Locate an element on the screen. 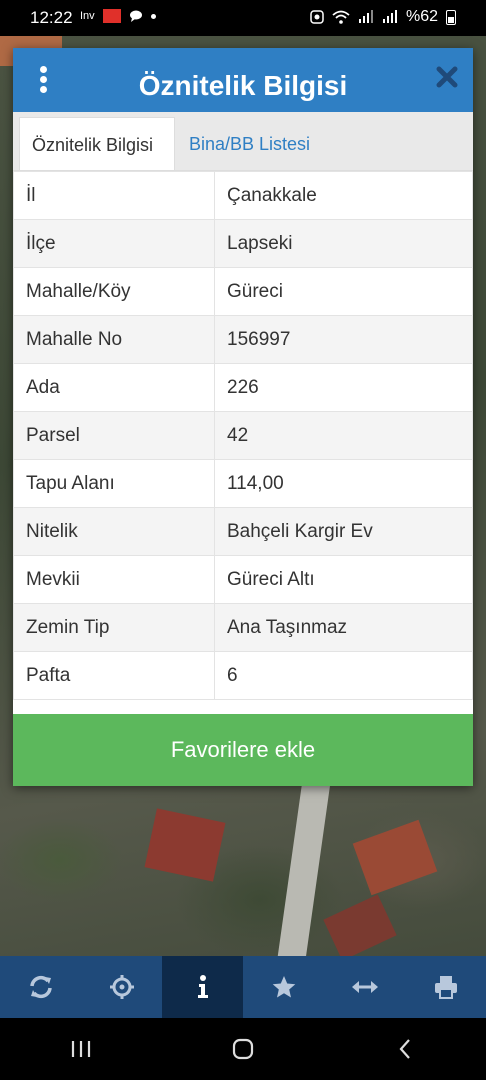 This screenshot has width=486, height=1080. recent-apps-icon is located at coordinates (81, 1049).